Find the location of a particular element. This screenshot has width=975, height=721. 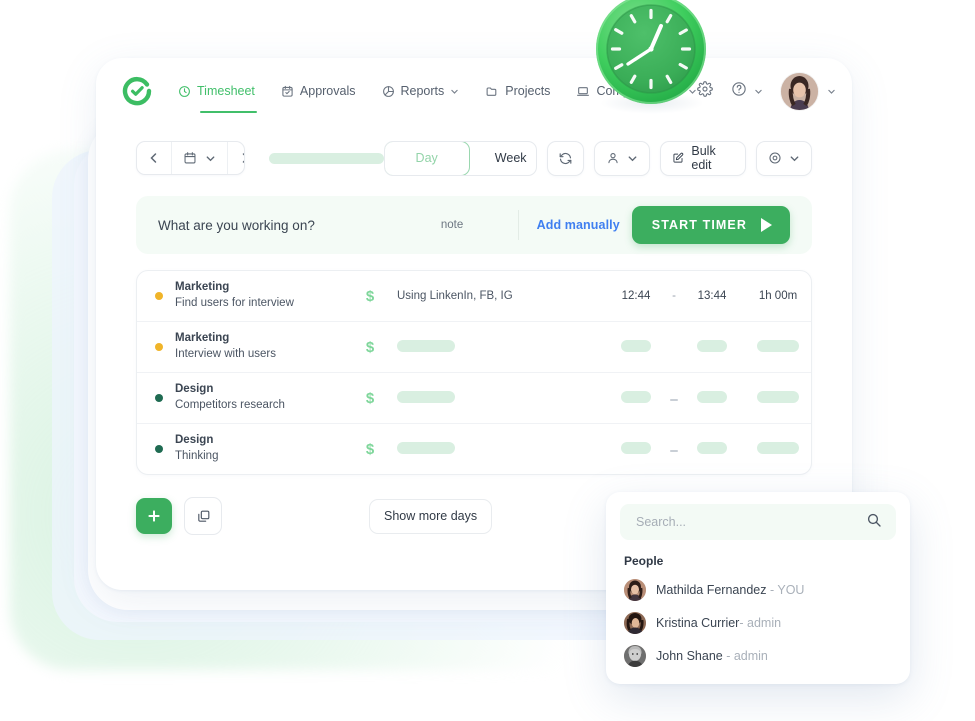

person-name: John Shane is located at coordinates (689, 656).